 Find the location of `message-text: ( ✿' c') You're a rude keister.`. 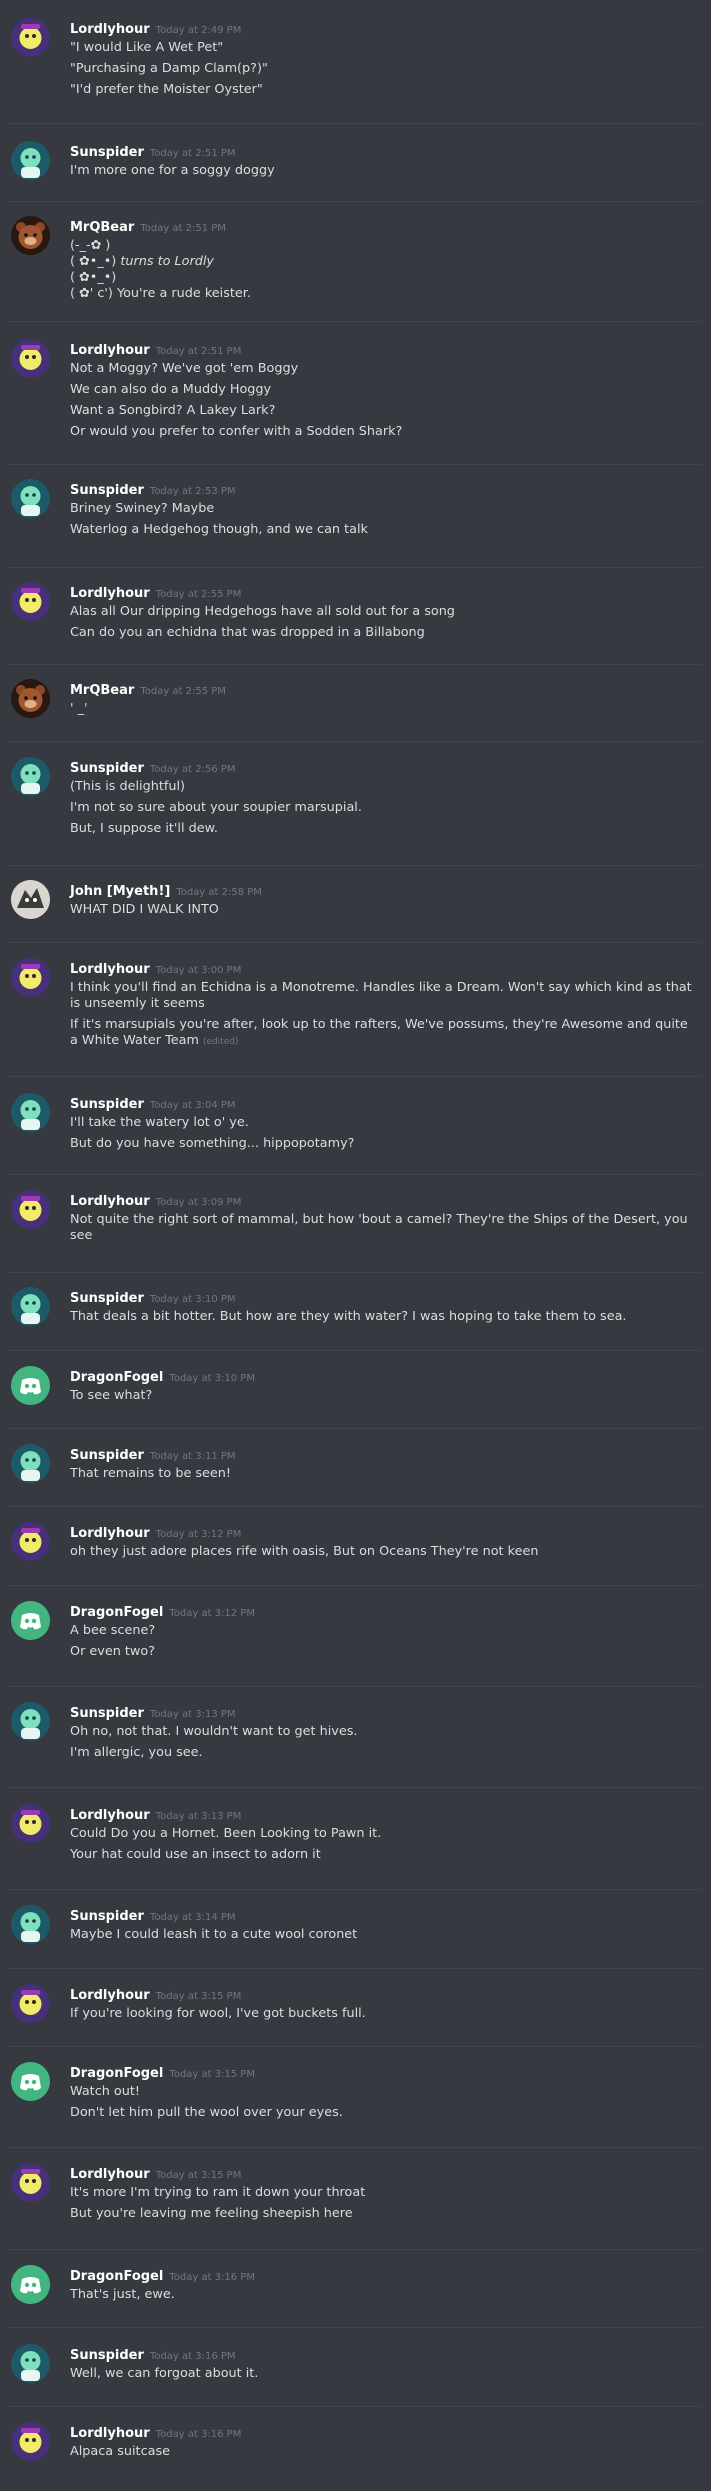

message-text: ( ✿' c') You're a rude keister. is located at coordinates (384, 294).